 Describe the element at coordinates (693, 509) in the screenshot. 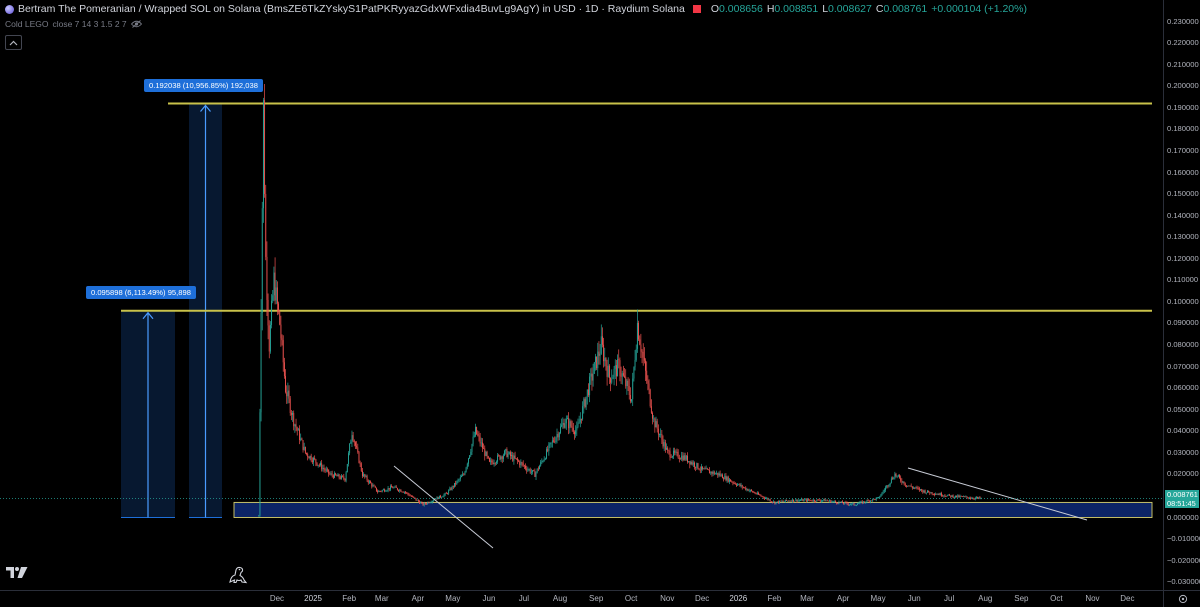

I see `support-zone` at that location.